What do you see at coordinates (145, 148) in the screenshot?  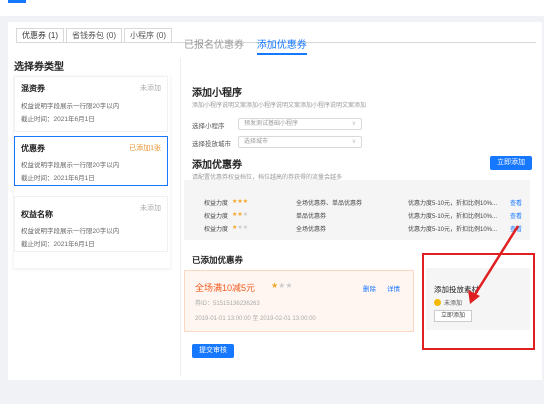 I see `coupon-type-status: 已添加1张` at bounding box center [145, 148].